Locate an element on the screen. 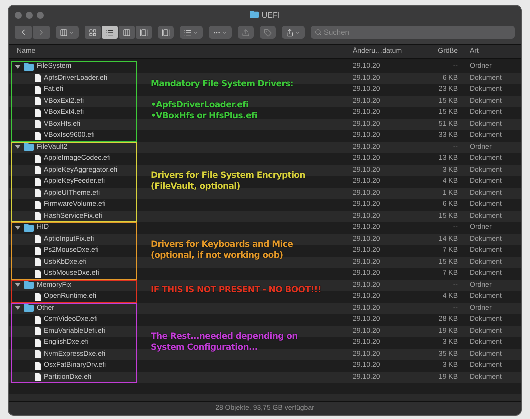  search-icon is located at coordinates (318, 32).